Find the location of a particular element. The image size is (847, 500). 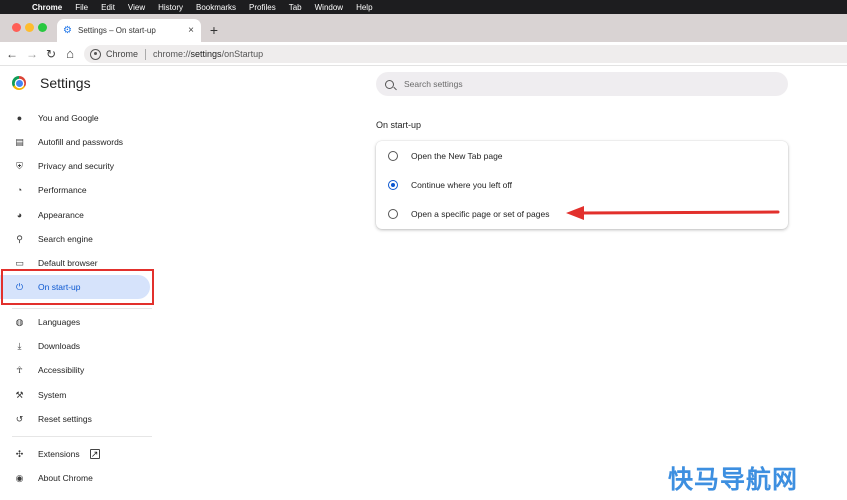

sidebar-item-downloads: ⤓ Downloads is located at coordinates (76, 346).